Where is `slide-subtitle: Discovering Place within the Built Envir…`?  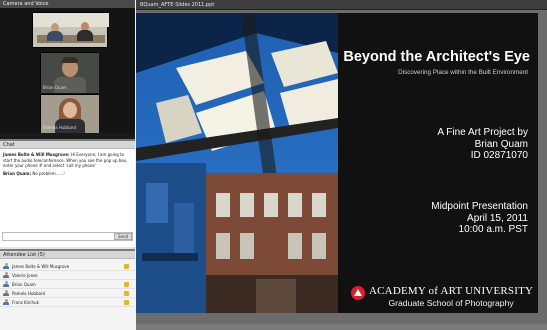 slide-subtitle: Discovering Place within the Built Envir… is located at coordinates (463, 72).